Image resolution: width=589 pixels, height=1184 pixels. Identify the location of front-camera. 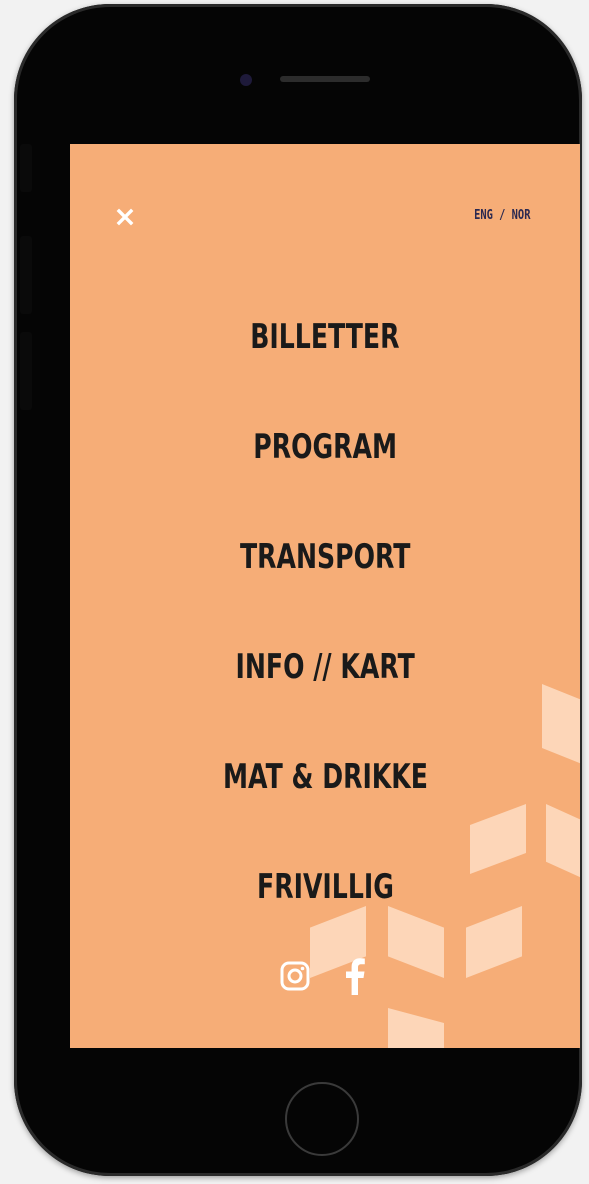
(246, 80).